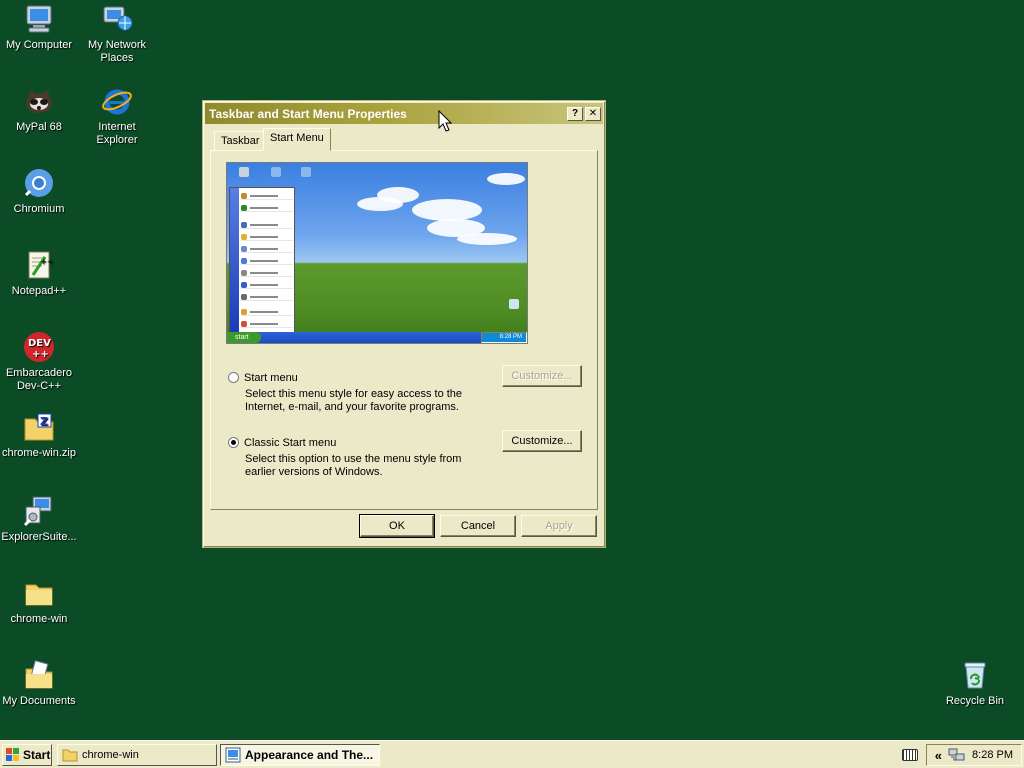  Describe the element at coordinates (938, 755) in the screenshot. I see `tray-chevron-icon: «` at that location.